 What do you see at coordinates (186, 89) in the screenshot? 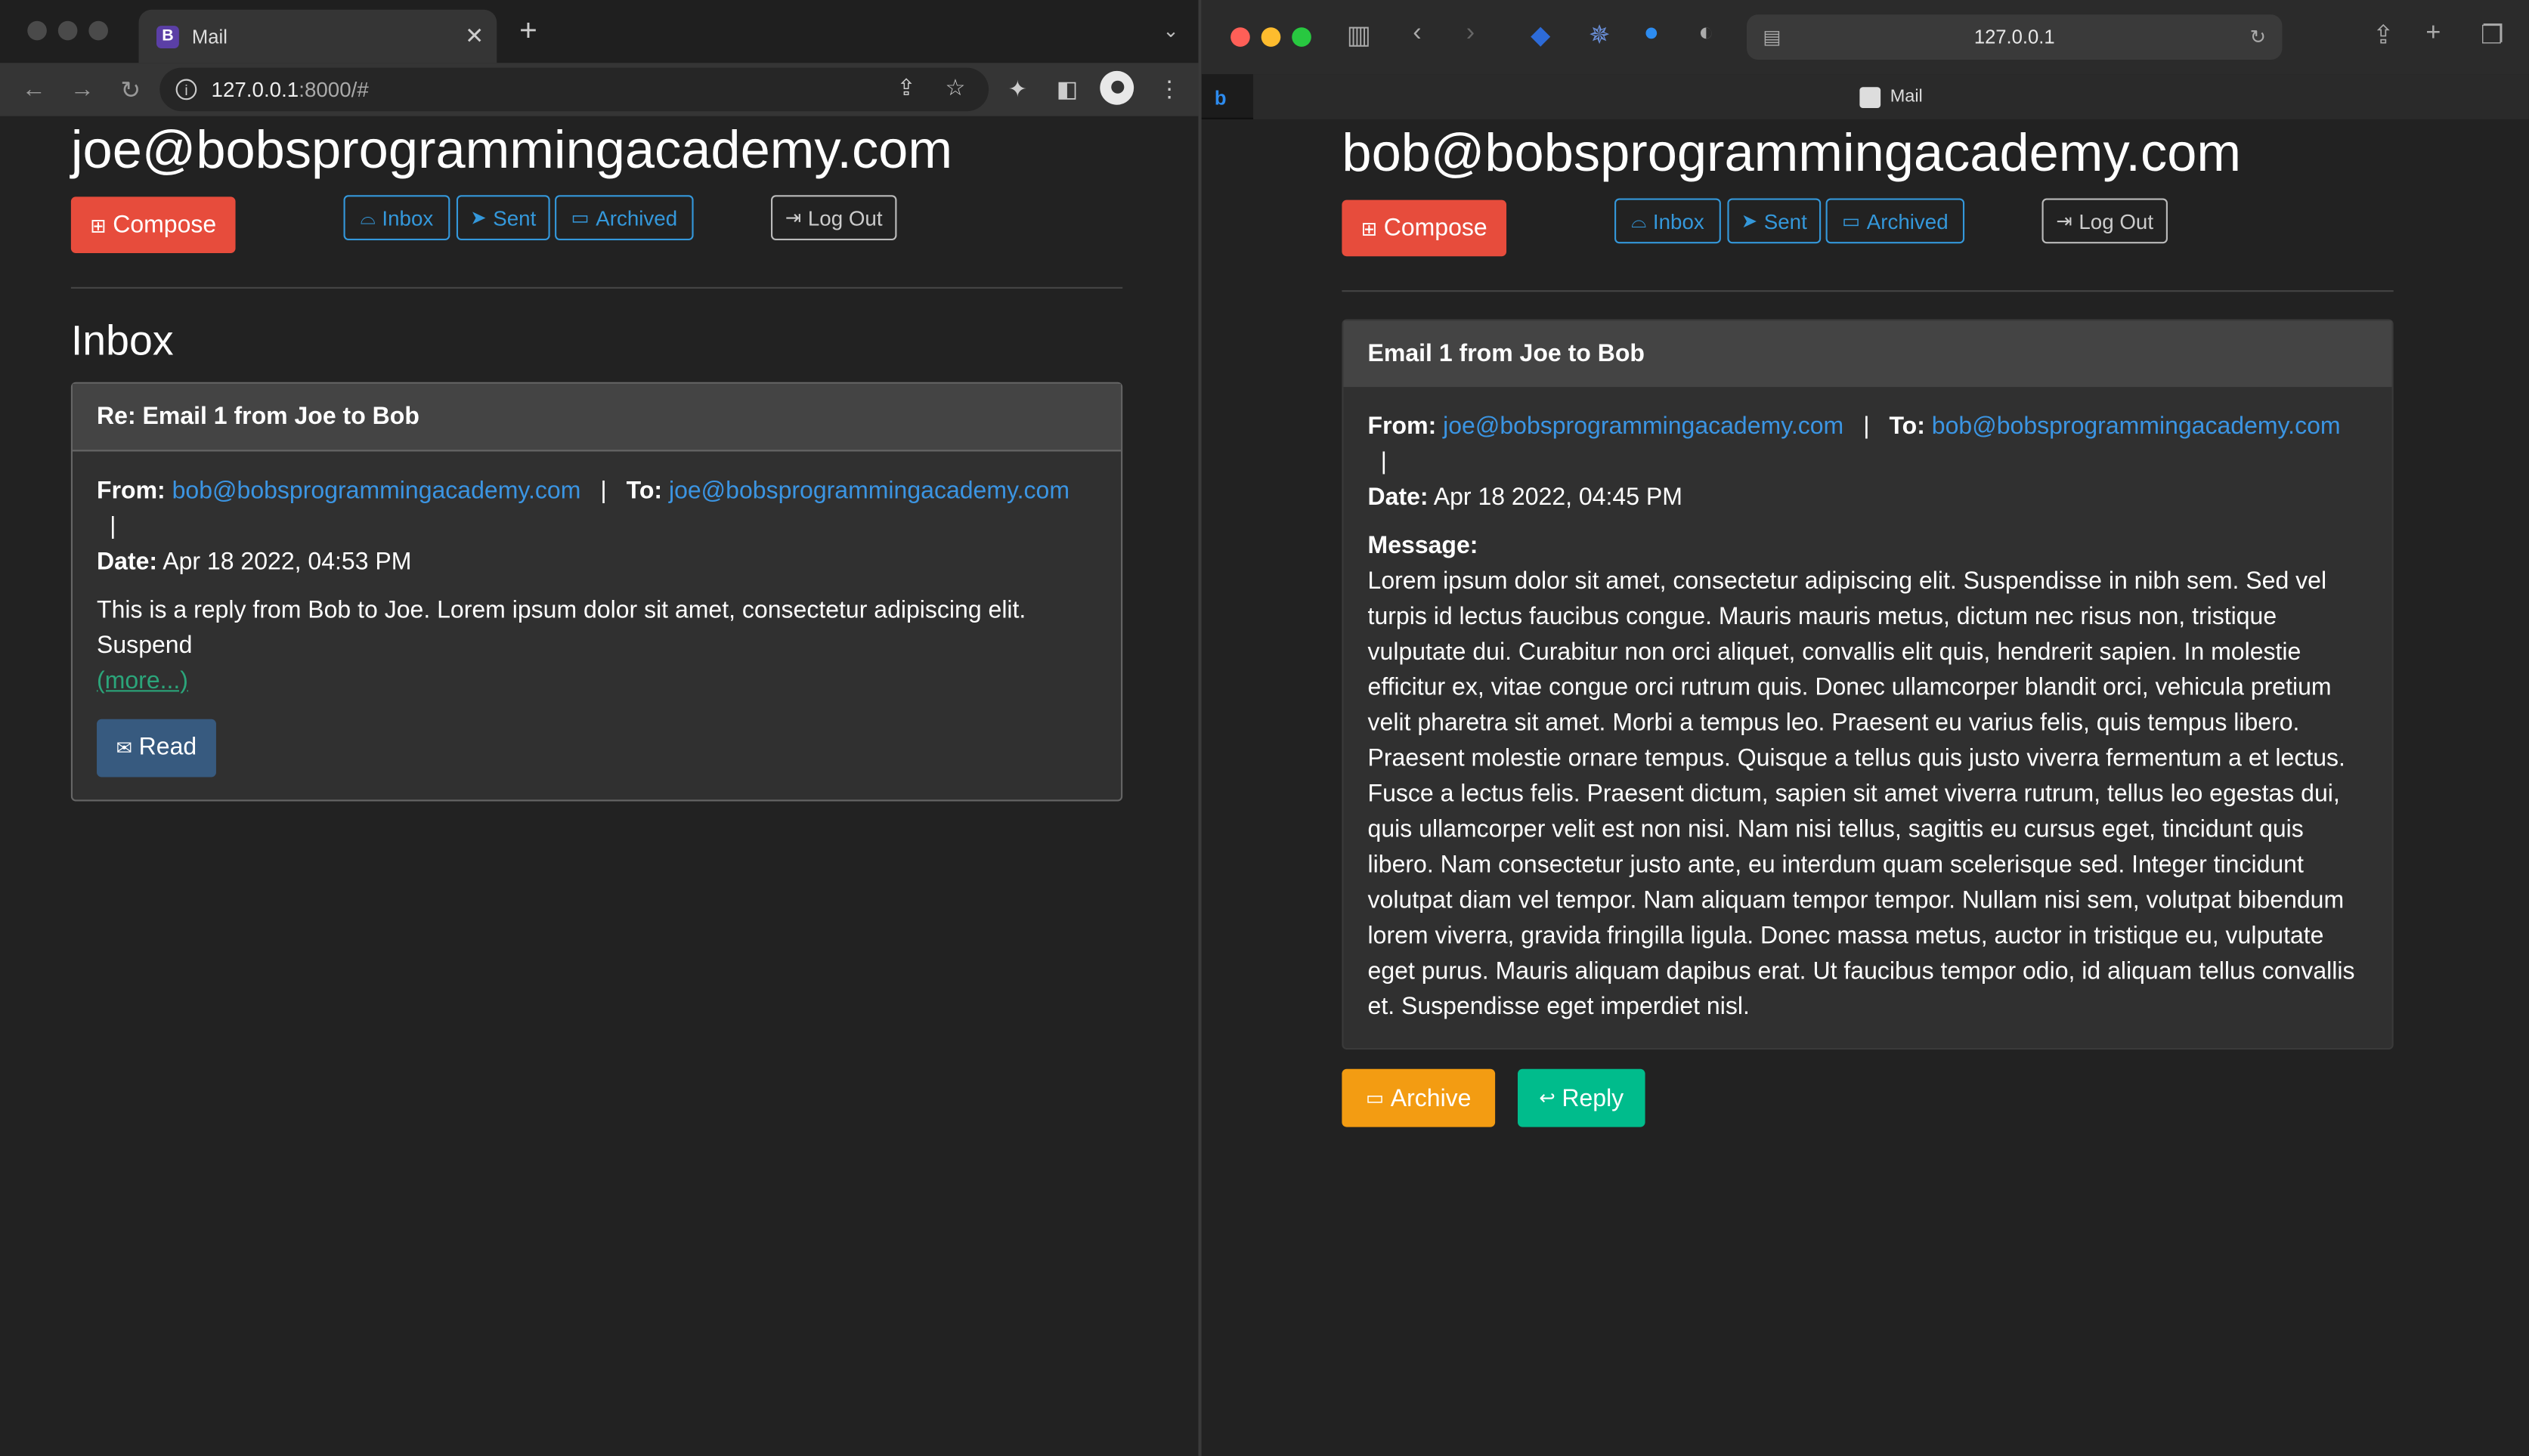
I see `site-info-icon: i` at bounding box center [186, 89].